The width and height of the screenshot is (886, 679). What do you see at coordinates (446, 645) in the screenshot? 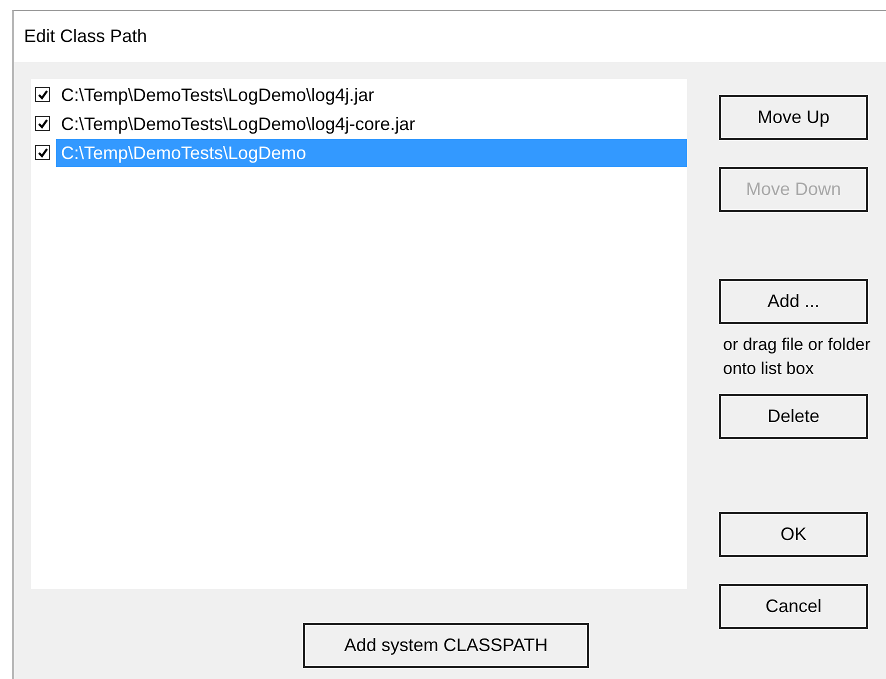
I see `add-system-classpath-button: Add system CLASSPATH` at bounding box center [446, 645].